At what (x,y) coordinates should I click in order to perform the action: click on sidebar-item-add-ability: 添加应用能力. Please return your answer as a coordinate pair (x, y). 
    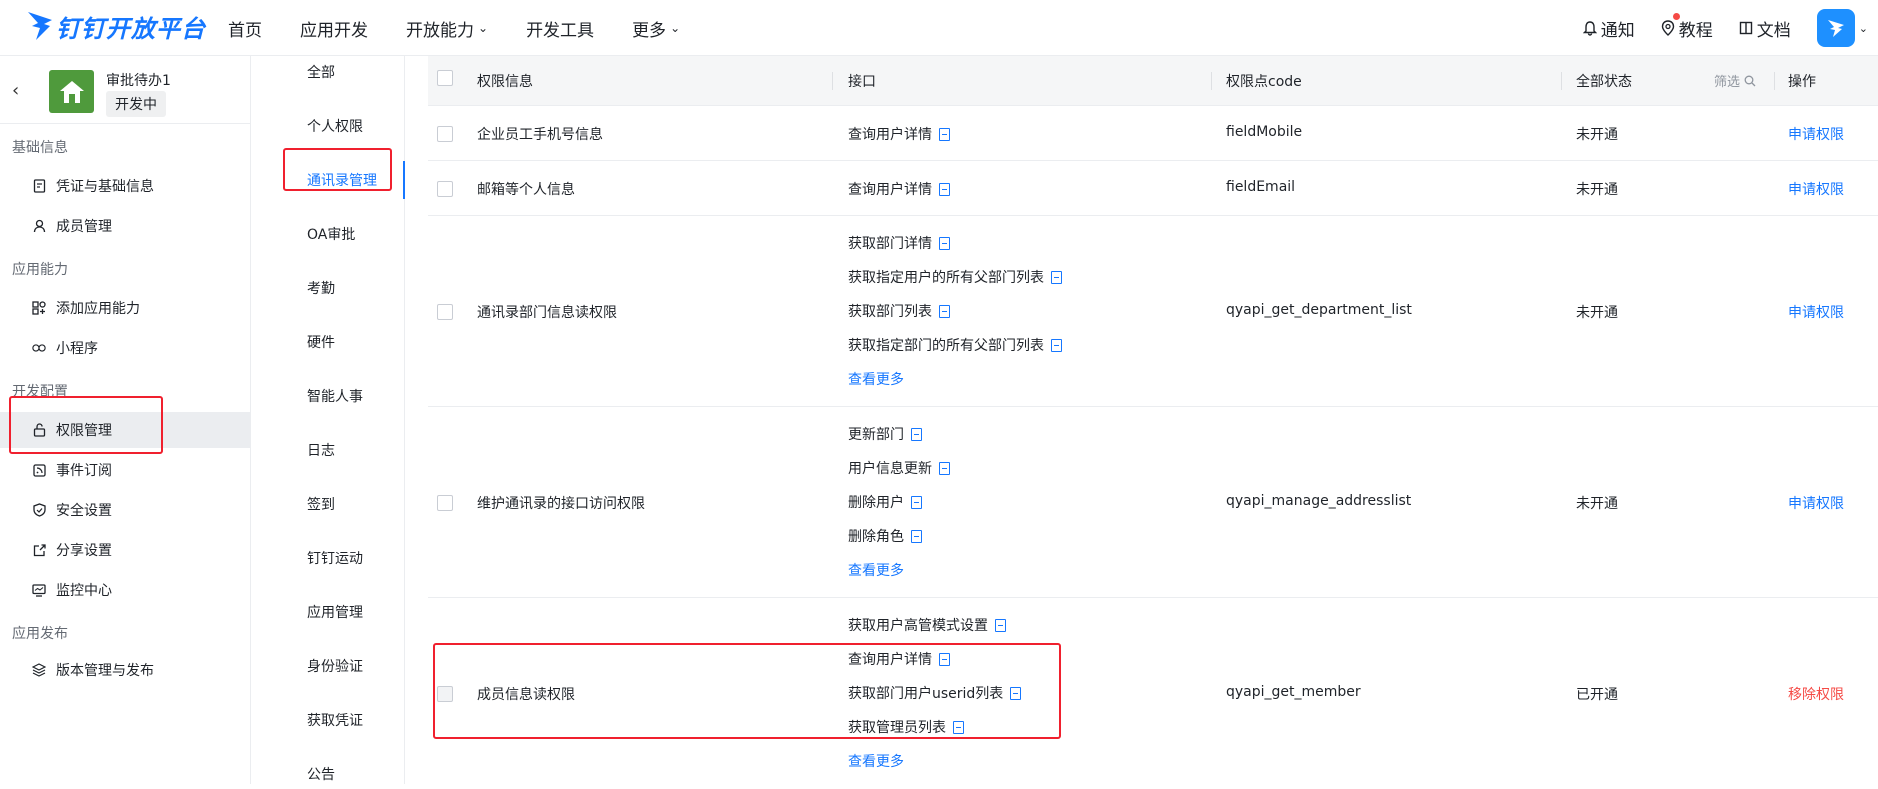
    Looking at the image, I should click on (125, 308).